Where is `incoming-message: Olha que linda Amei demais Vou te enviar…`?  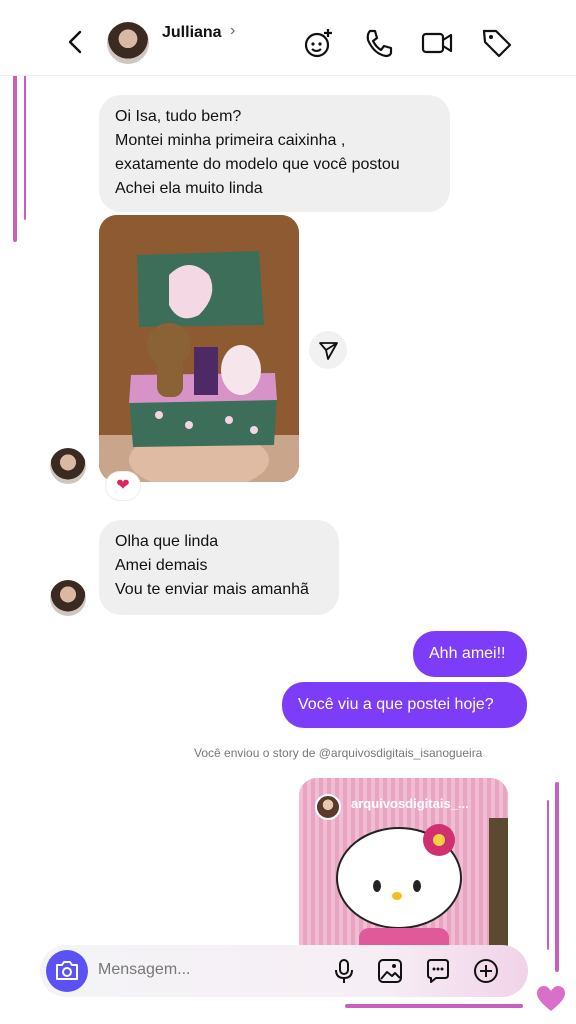 incoming-message: Olha que linda Amei demais Vou te enviar… is located at coordinates (219, 567).